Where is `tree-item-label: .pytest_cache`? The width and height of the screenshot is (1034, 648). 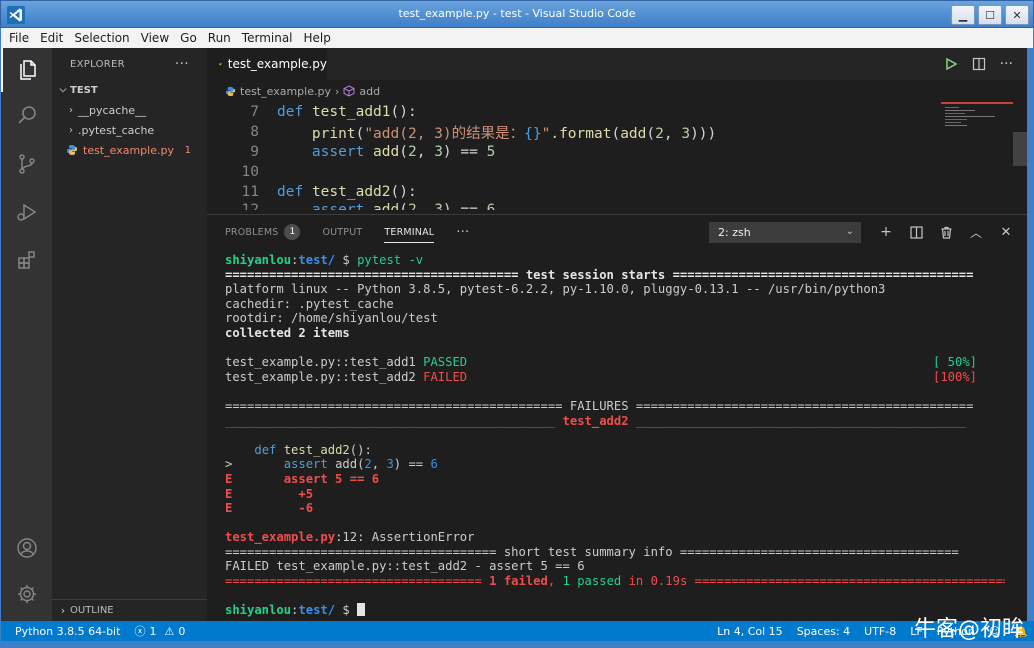 tree-item-label: .pytest_cache is located at coordinates (116, 130).